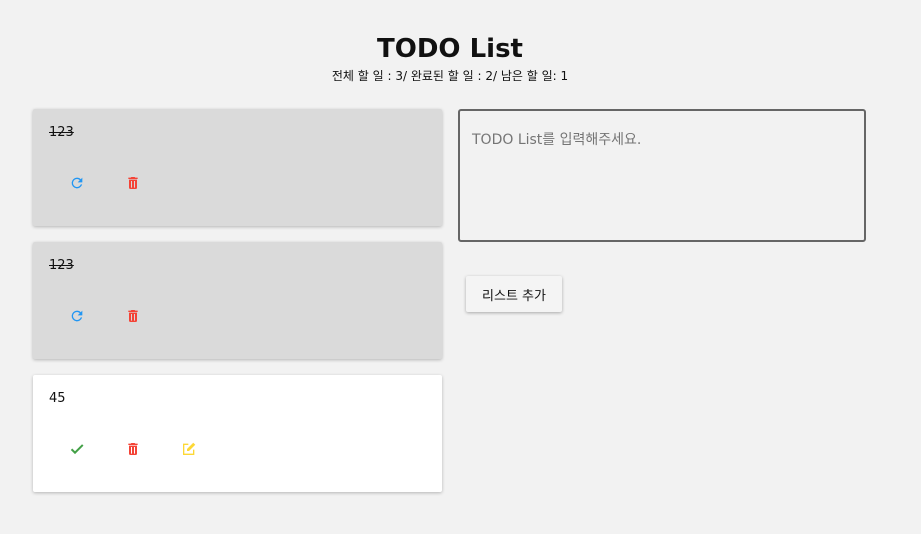 The width and height of the screenshot is (921, 534). What do you see at coordinates (57, 398) in the screenshot?
I see `todo-text: 45` at bounding box center [57, 398].